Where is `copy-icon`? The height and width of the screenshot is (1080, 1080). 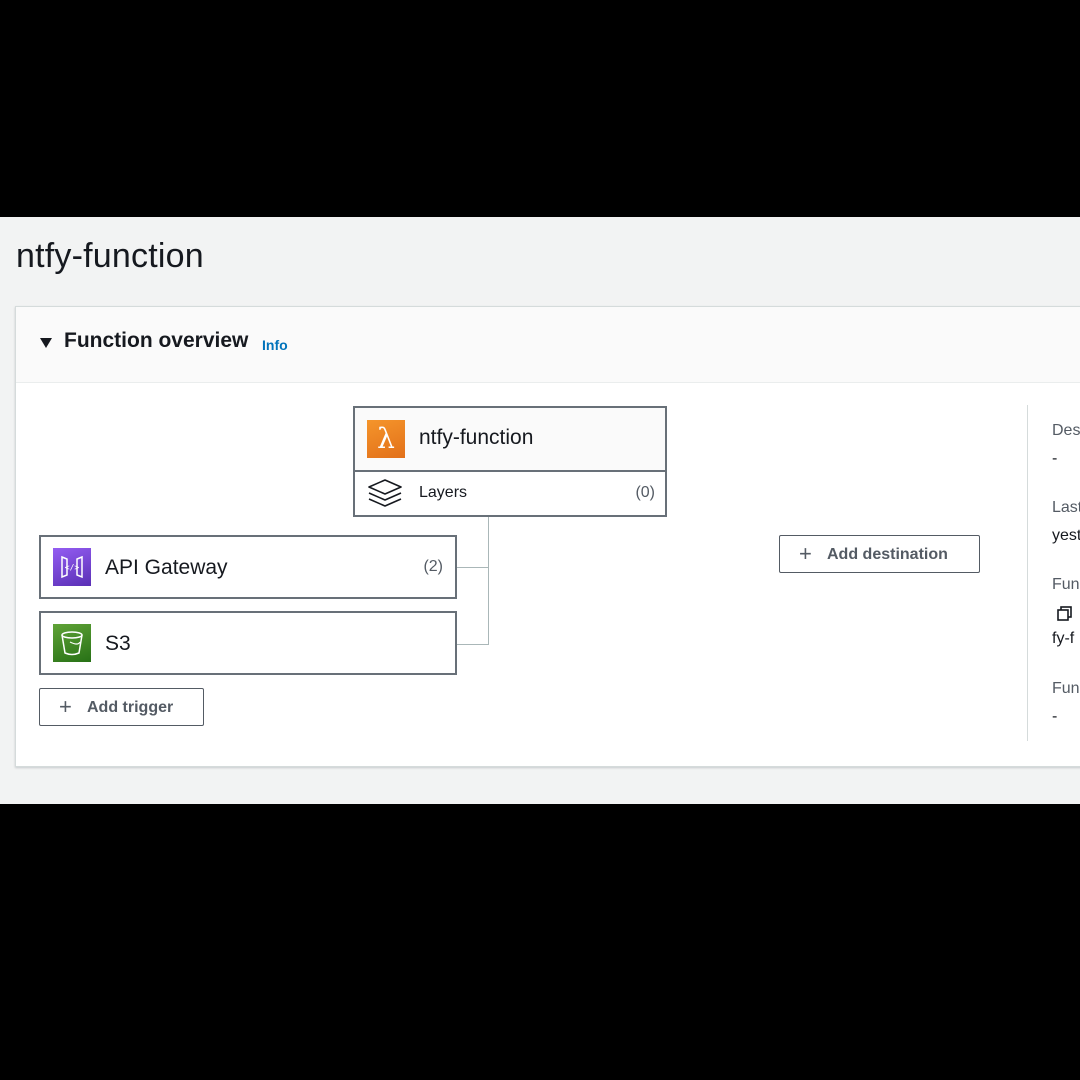 copy-icon is located at coordinates (1065, 614).